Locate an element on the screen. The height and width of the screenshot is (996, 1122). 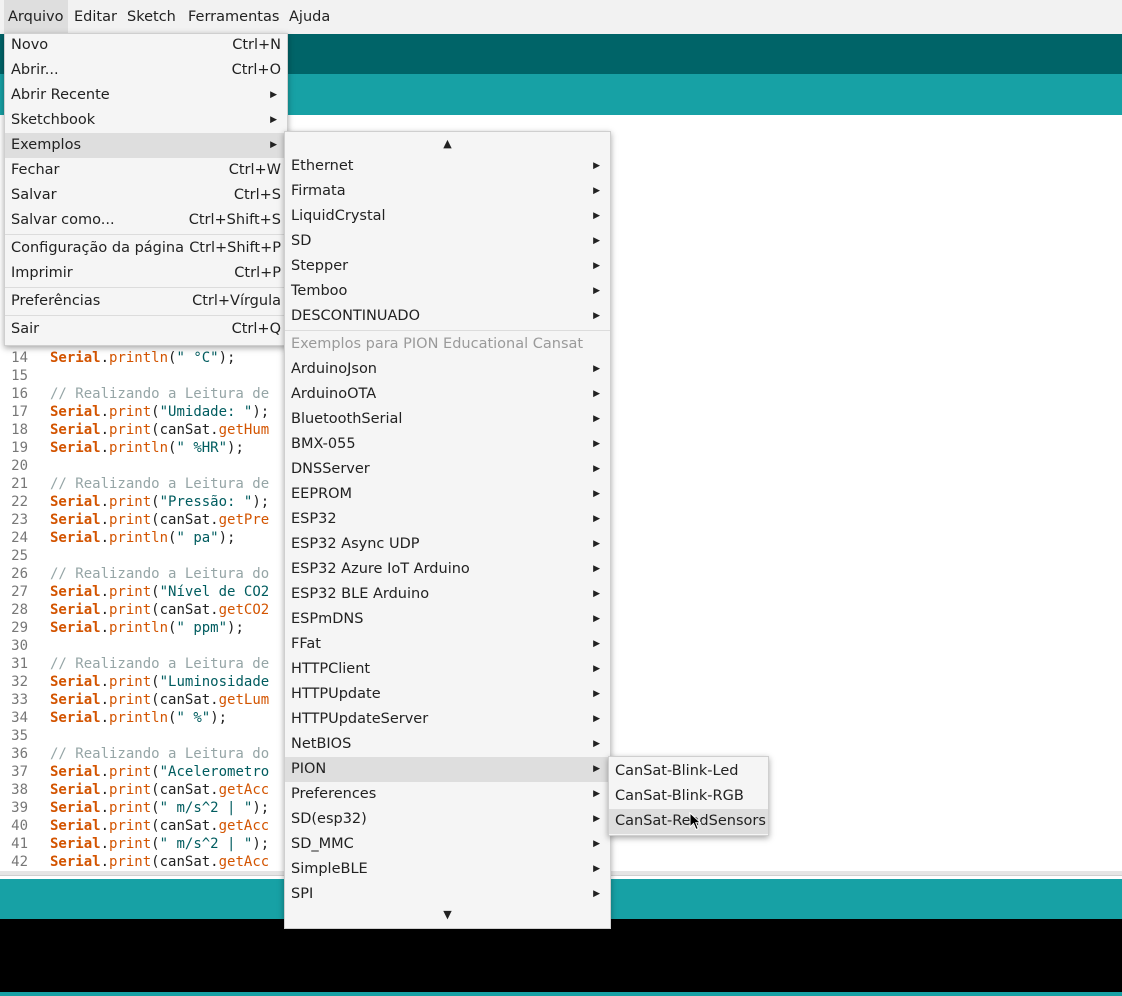
menu-item-temboo: Temboo ▶ is located at coordinates (447, 291).